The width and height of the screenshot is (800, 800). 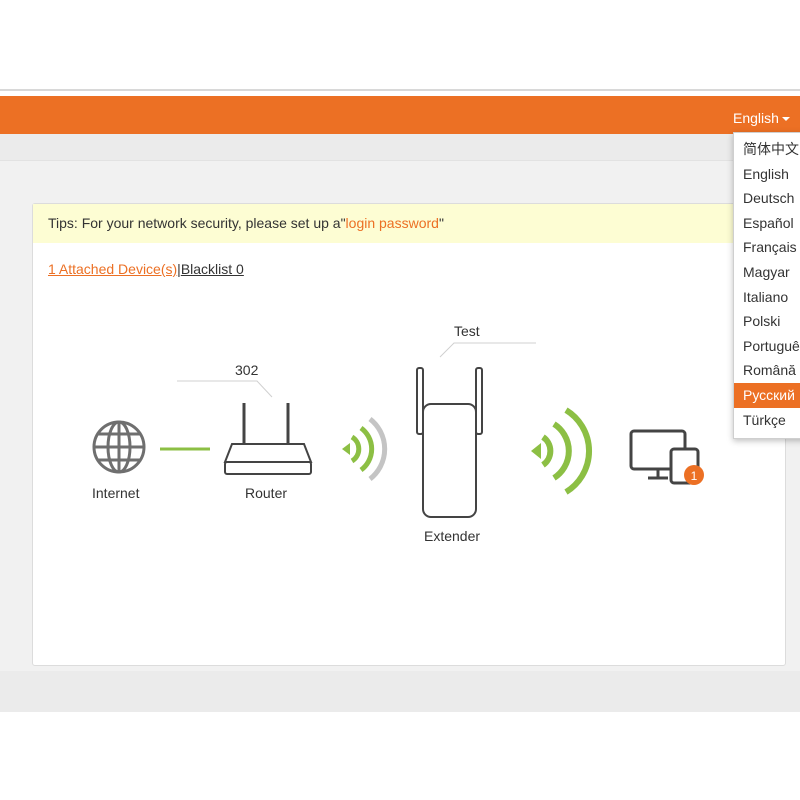 I want to click on language-option: Română, so click(x=767, y=370).